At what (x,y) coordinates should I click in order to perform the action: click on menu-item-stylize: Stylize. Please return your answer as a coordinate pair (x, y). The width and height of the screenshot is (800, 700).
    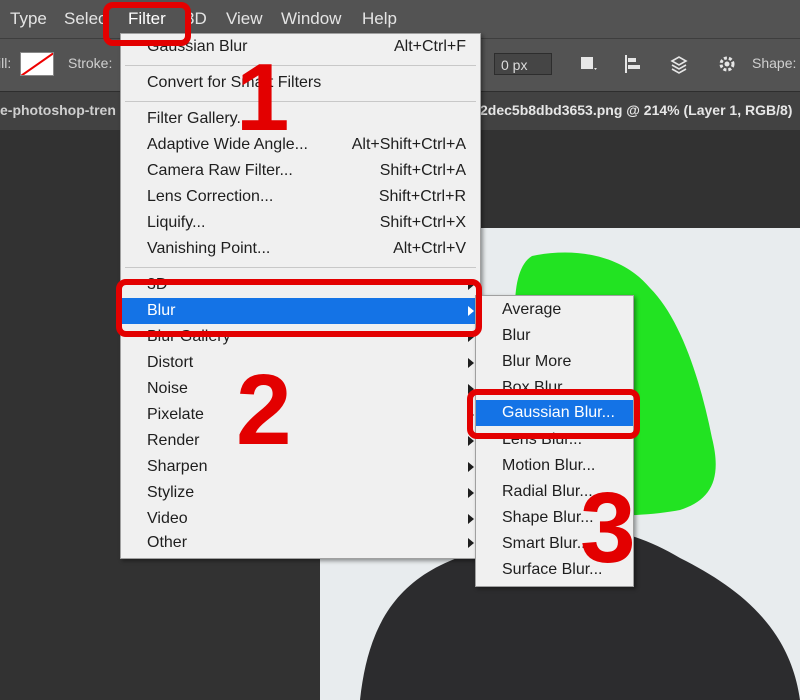
    Looking at the image, I should click on (300, 493).